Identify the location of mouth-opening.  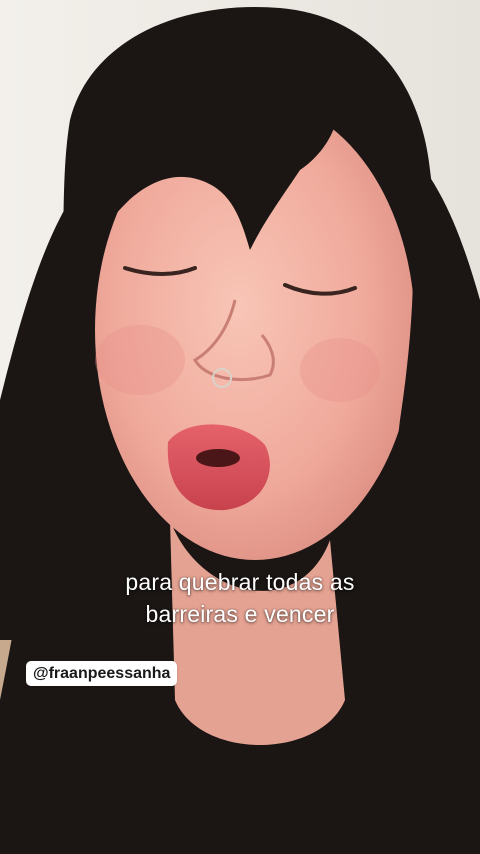
(218, 458).